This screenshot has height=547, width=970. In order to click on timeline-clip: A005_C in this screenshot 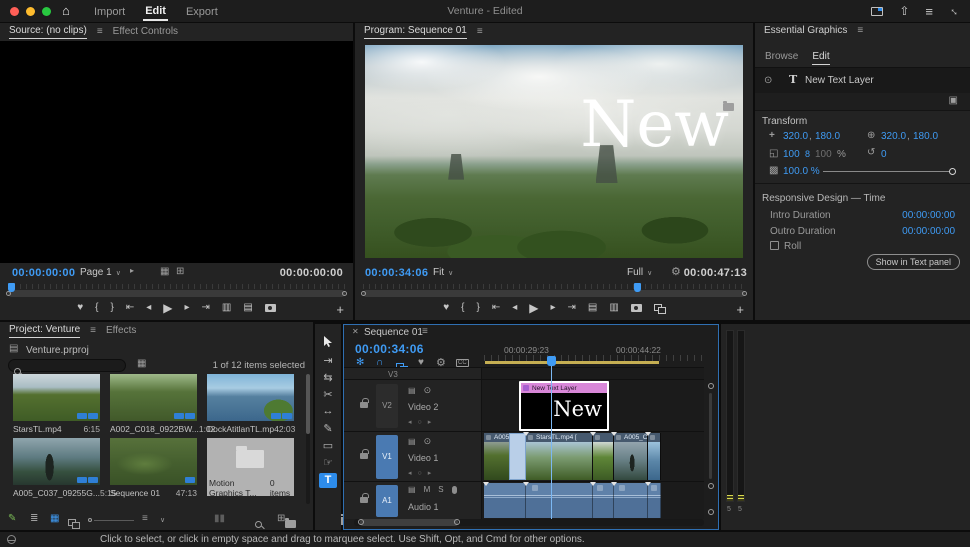, I will do `click(631, 456)`.